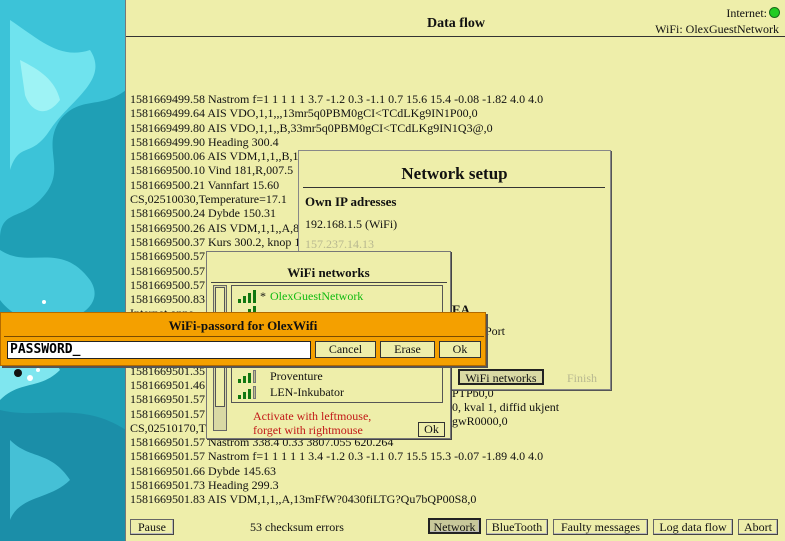 This screenshot has width=785, height=541. What do you see at coordinates (243, 325) in the screenshot?
I see `dialog-title: WiFi-passord for OlexWifi` at bounding box center [243, 325].